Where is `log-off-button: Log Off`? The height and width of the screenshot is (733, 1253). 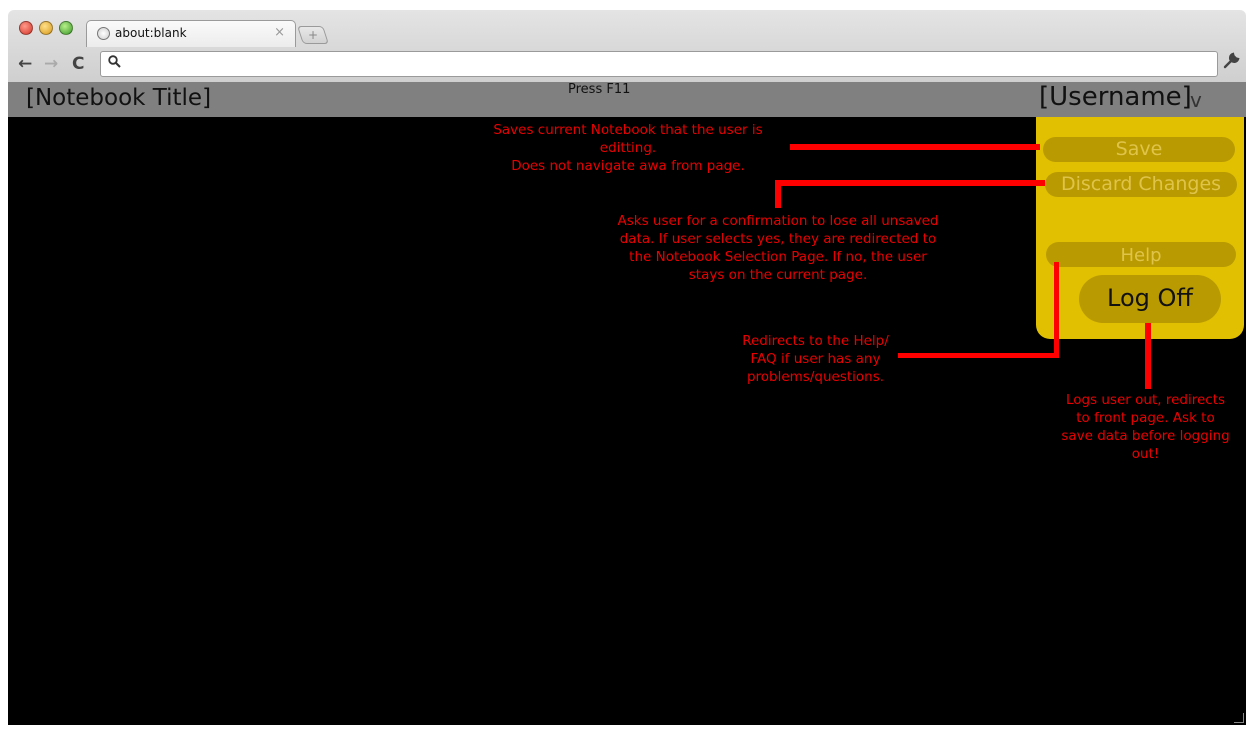 log-off-button: Log Off is located at coordinates (1150, 299).